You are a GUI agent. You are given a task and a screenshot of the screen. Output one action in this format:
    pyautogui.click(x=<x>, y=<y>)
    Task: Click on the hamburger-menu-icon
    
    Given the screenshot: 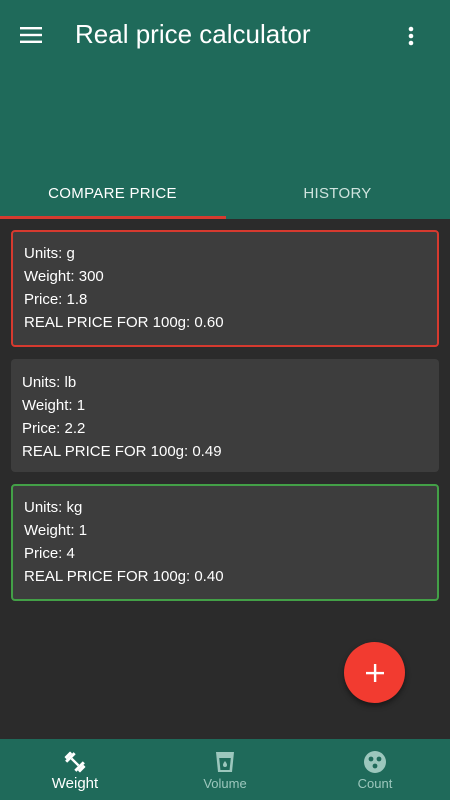 What is the action you would take?
    pyautogui.click(x=31, y=35)
    